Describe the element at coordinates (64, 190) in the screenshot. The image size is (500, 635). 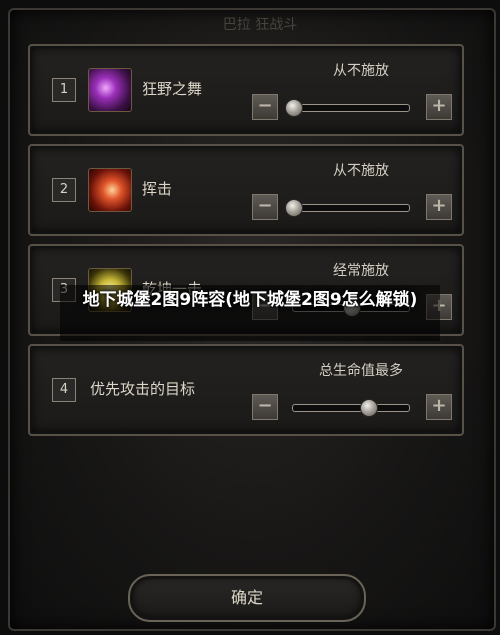
I see `row-number: 2` at that location.